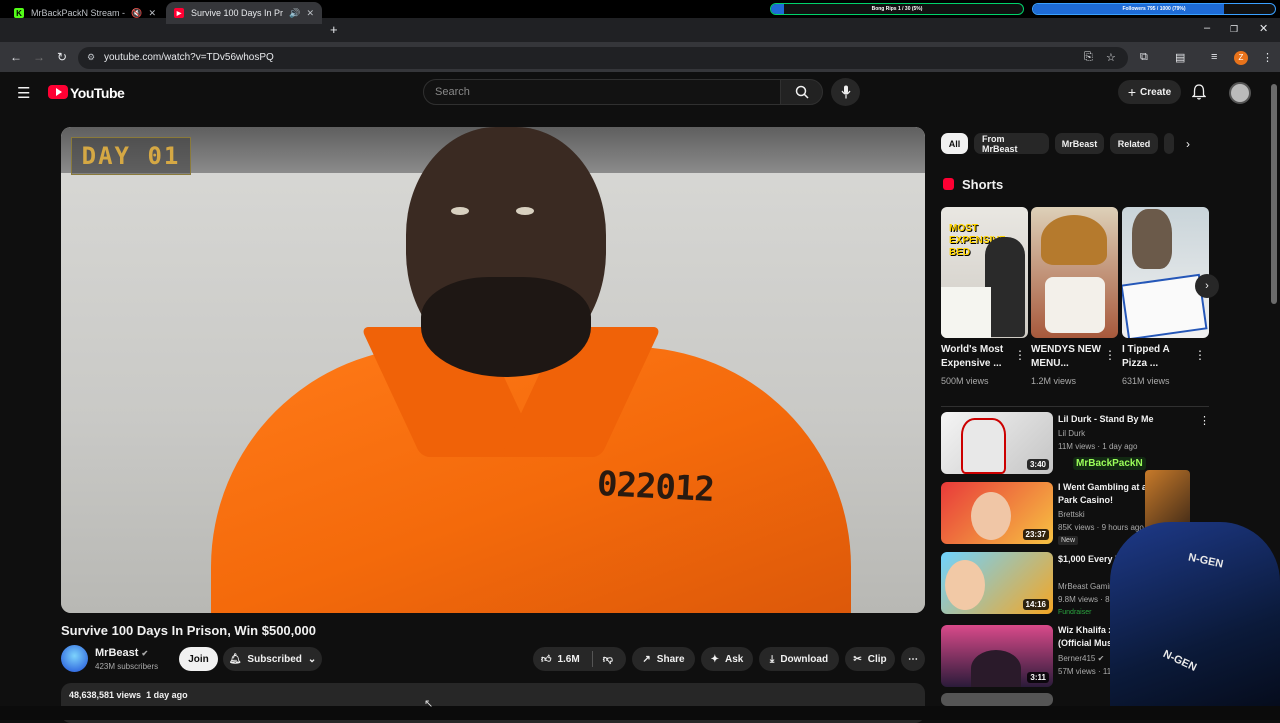 This screenshot has height=723, width=1280. What do you see at coordinates (1088, 57) in the screenshot?
I see `install-app-icon: ⎘` at bounding box center [1088, 57].